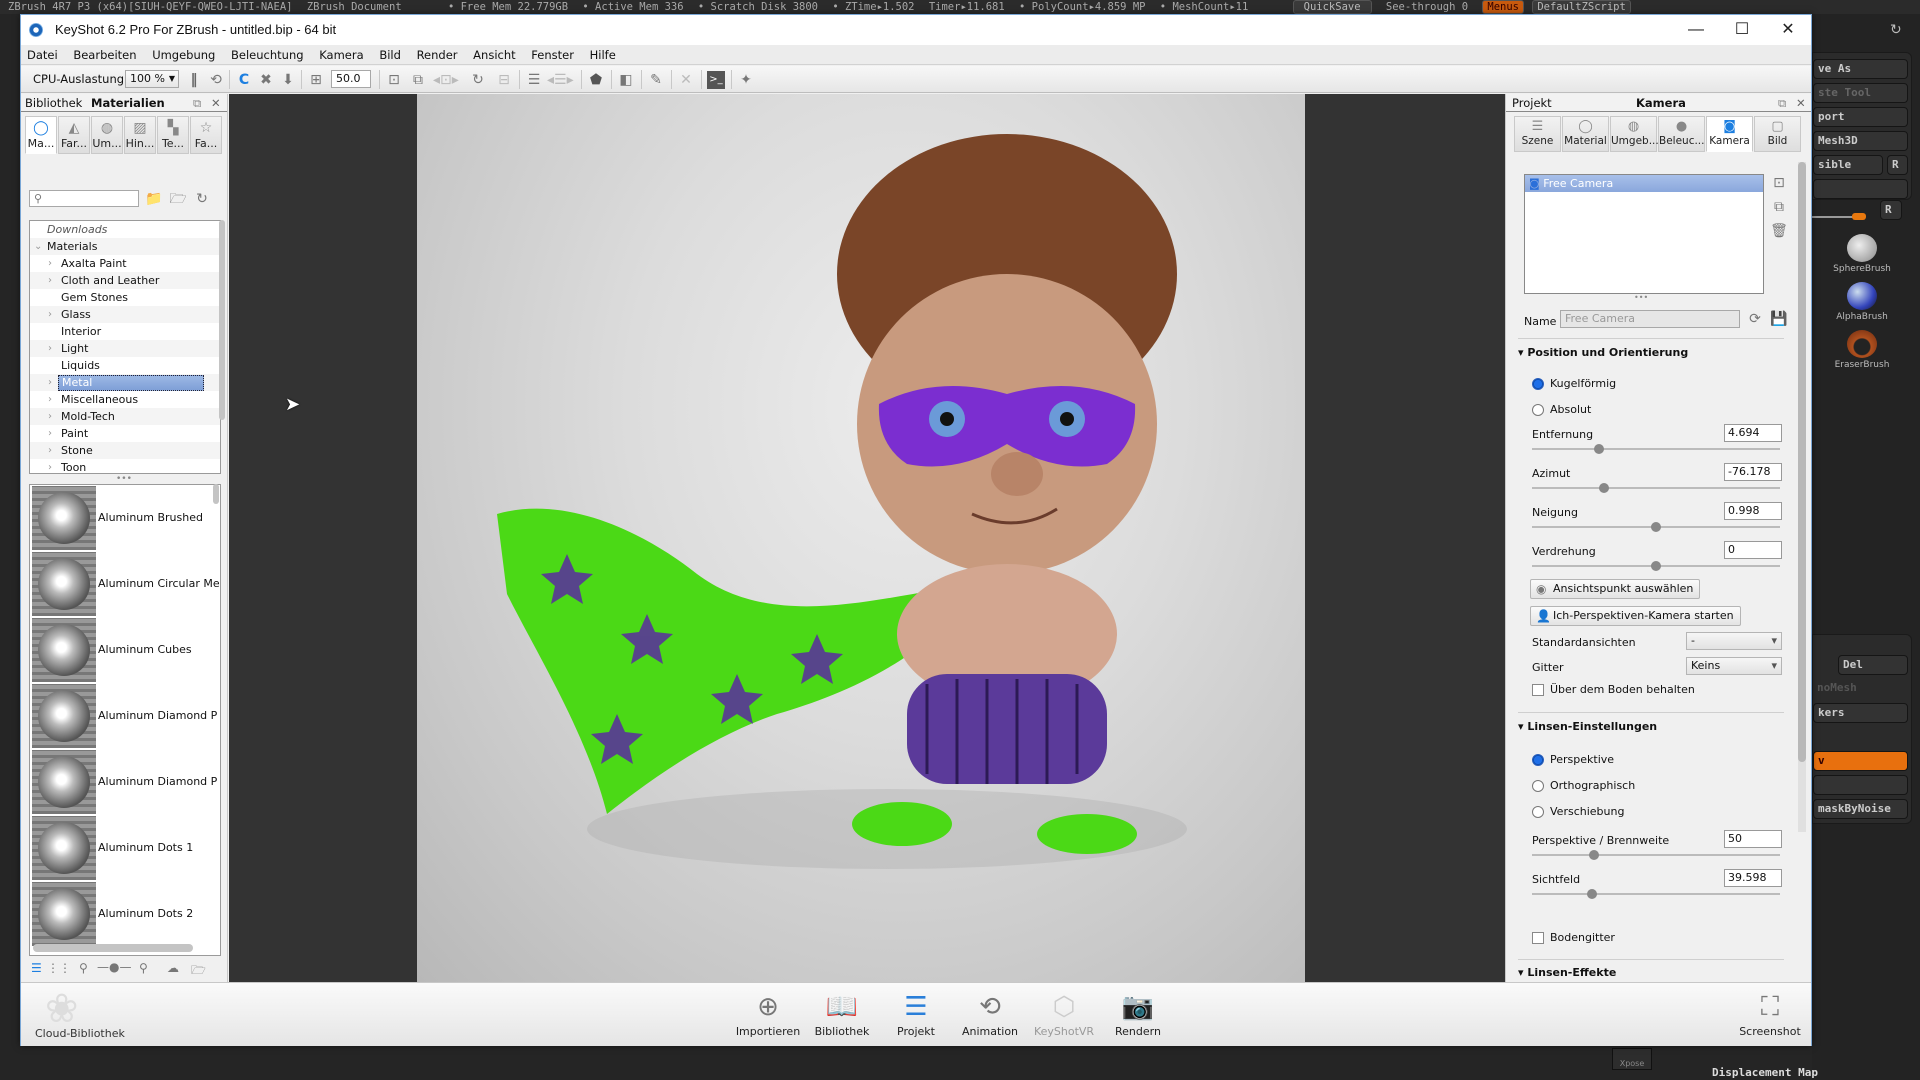 Image resolution: width=1920 pixels, height=1080 pixels. Describe the element at coordinates (1862, 302) in the screenshot. I see `alpha-brush: AlphaBrush` at that location.